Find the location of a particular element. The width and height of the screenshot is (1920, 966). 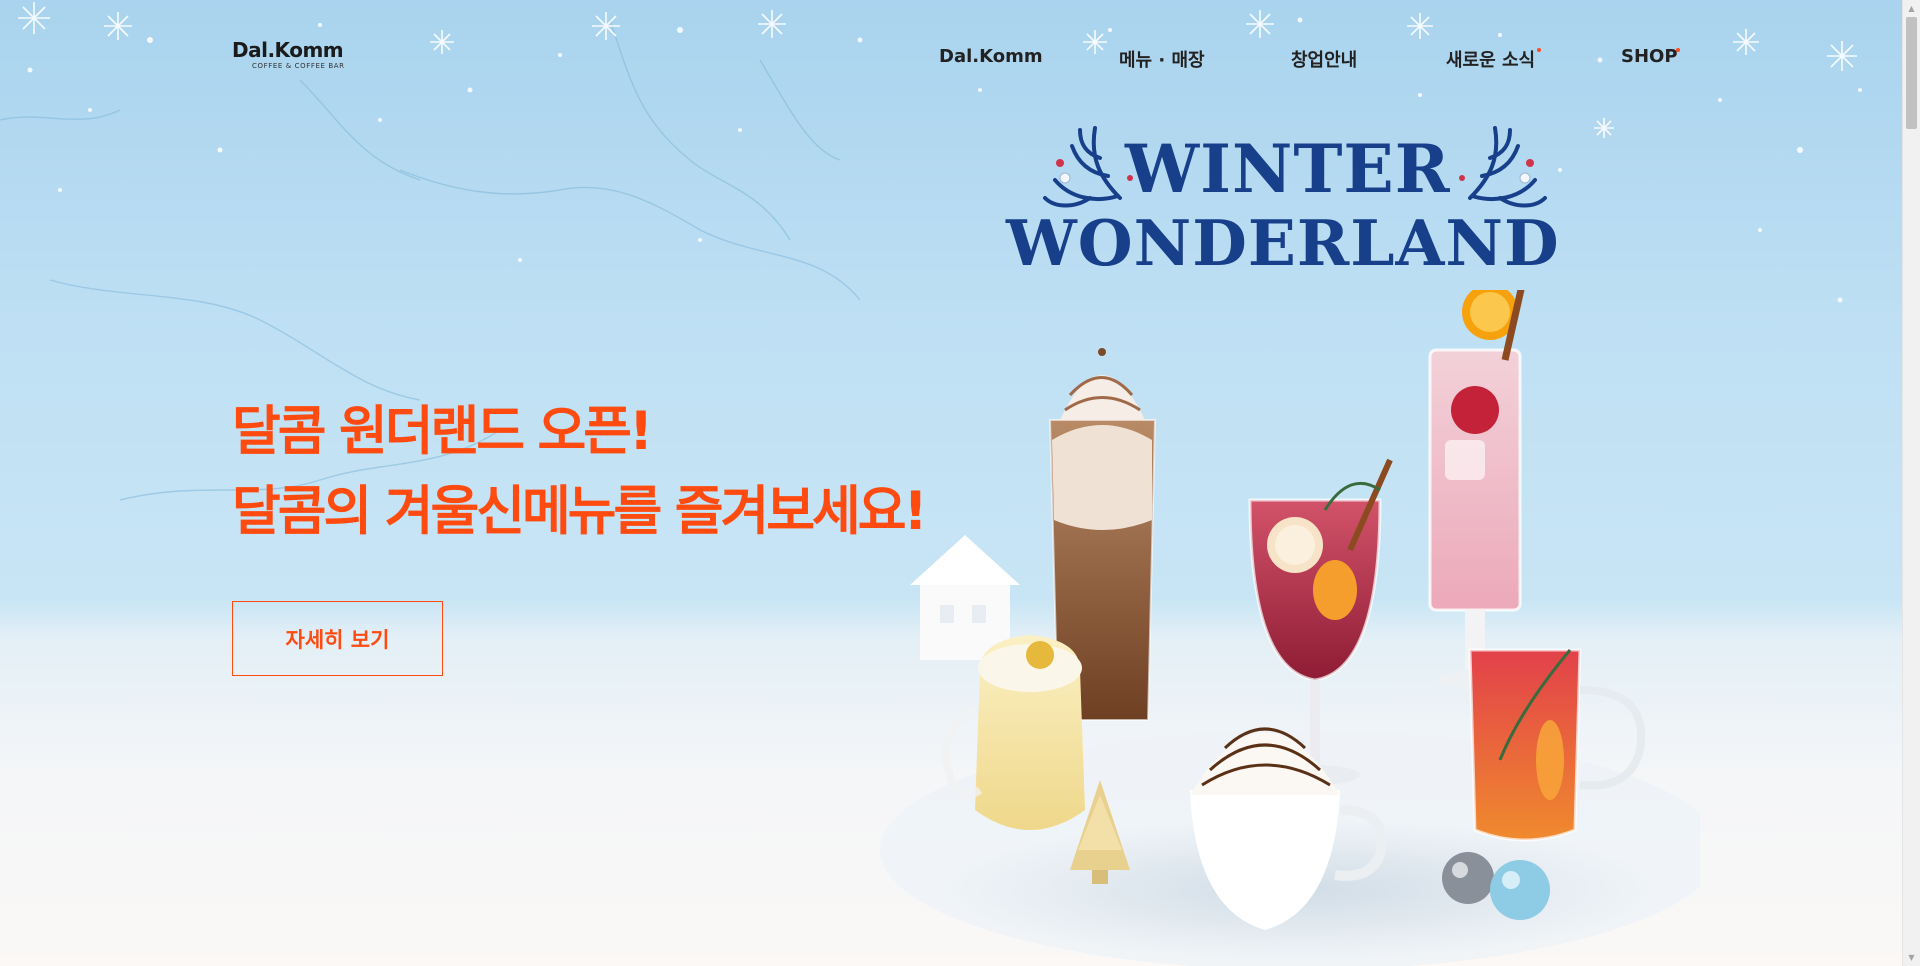

headline-line-2: 달콤의 겨울신메뉴를 즐겨보세요! is located at coordinates (580, 511).